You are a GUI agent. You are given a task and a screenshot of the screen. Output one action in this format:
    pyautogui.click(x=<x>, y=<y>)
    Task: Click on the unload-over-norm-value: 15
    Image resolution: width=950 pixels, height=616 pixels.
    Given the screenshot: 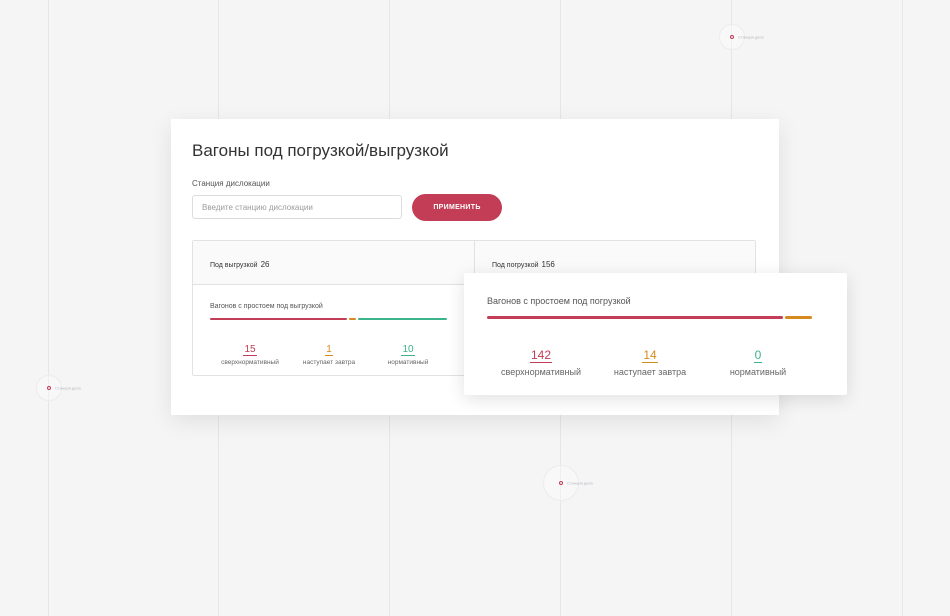 What is the action you would take?
    pyautogui.click(x=250, y=350)
    